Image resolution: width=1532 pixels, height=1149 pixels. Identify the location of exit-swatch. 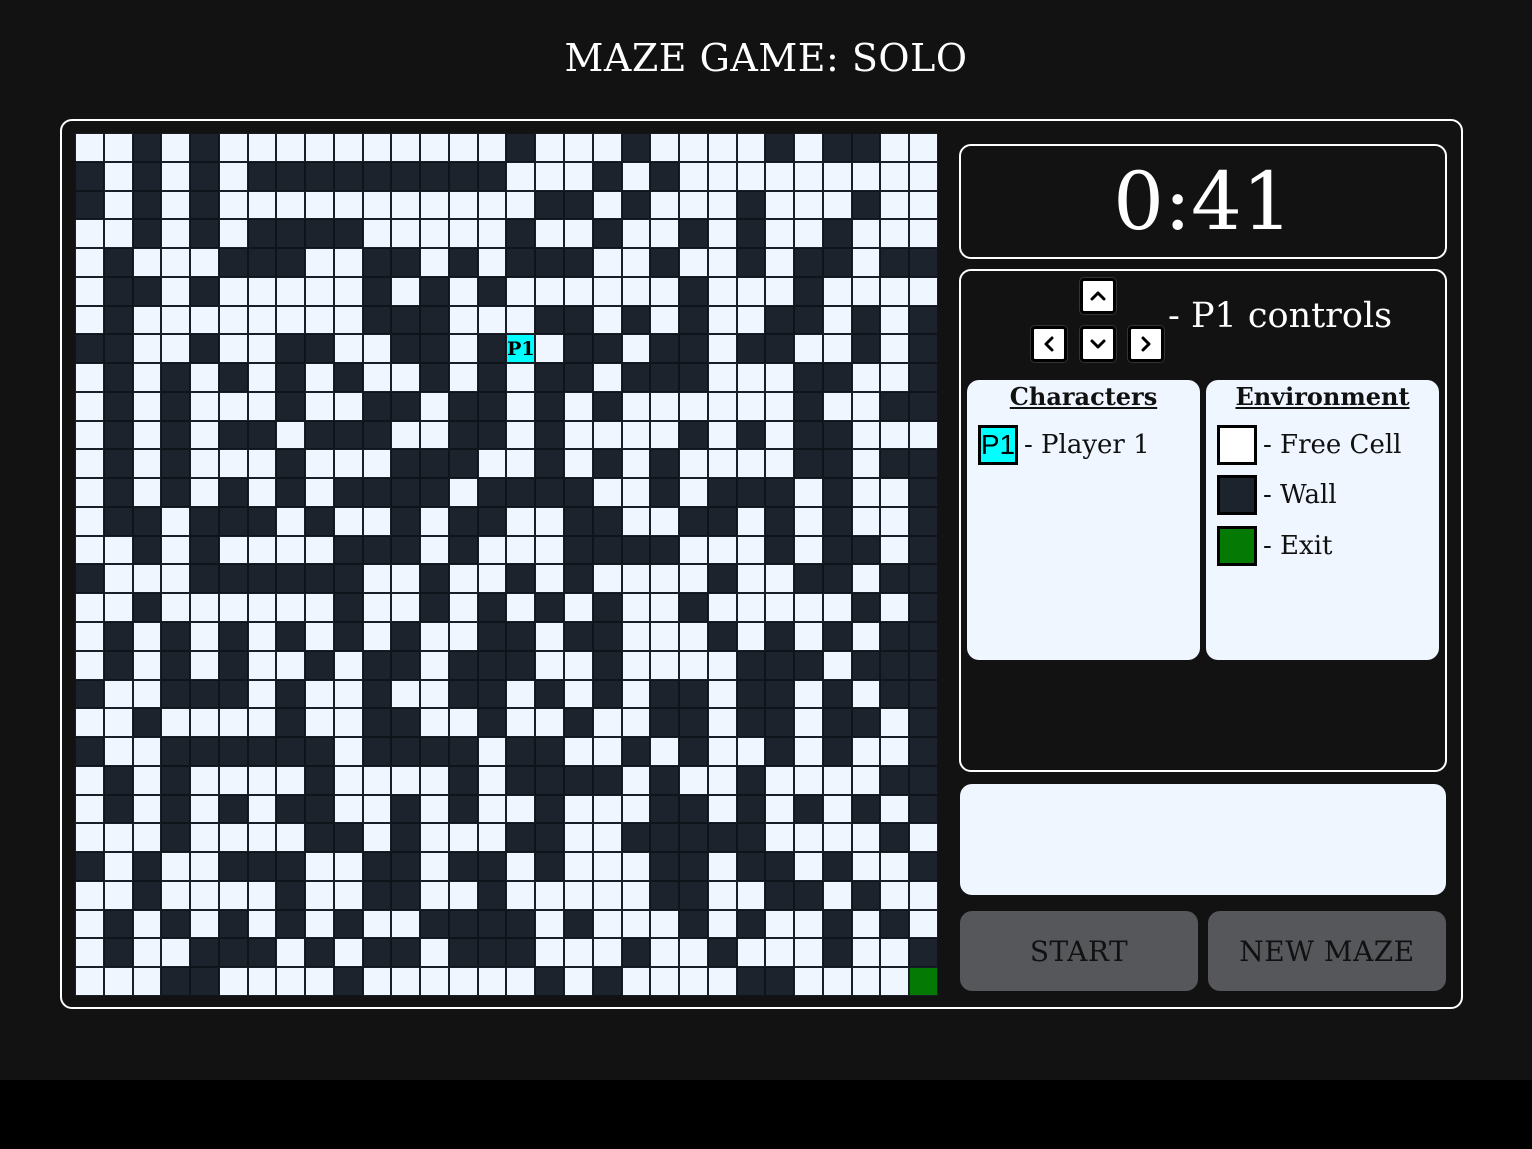
(1237, 546).